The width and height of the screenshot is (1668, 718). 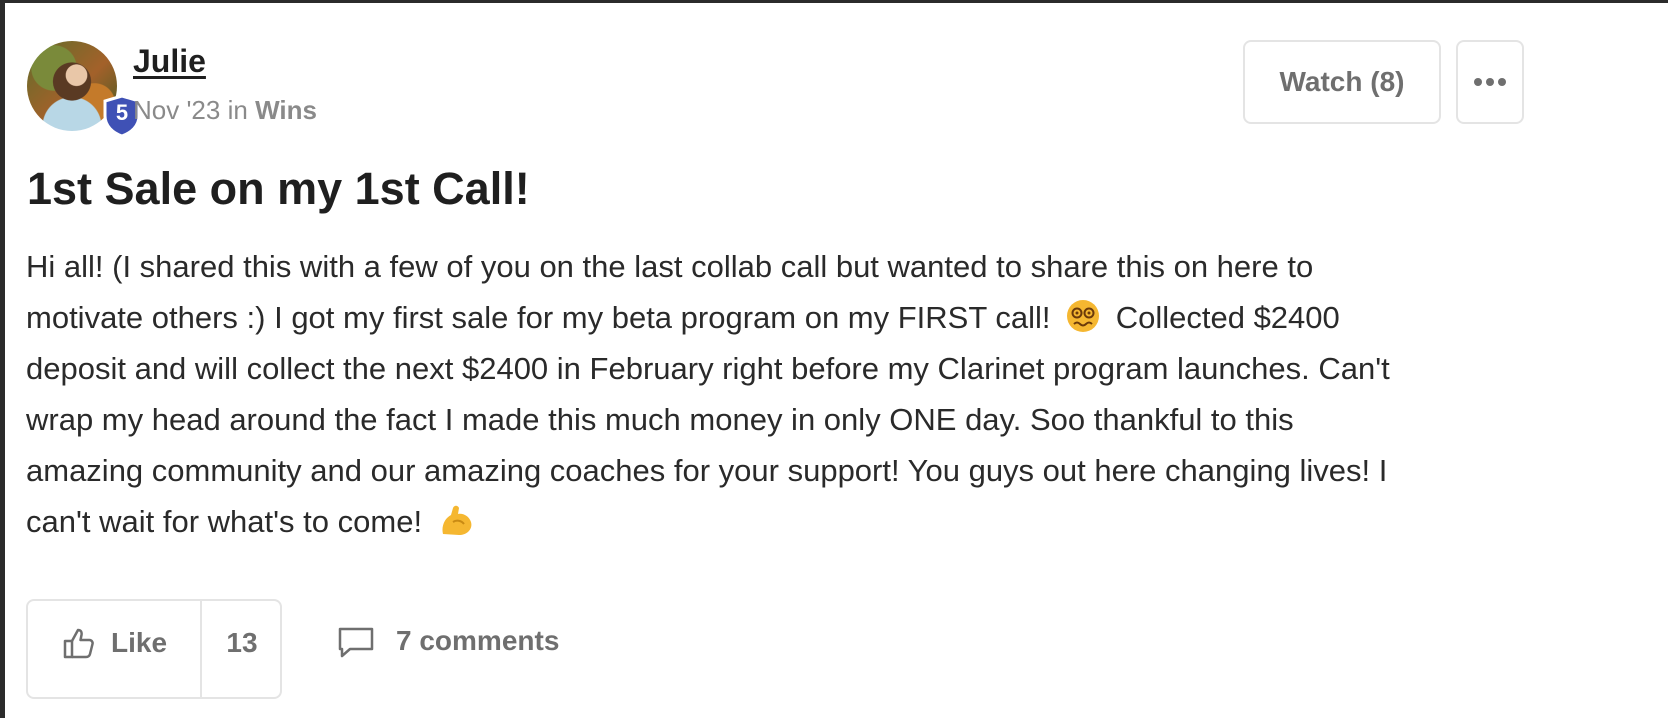 What do you see at coordinates (242, 643) in the screenshot?
I see `like-count: 13` at bounding box center [242, 643].